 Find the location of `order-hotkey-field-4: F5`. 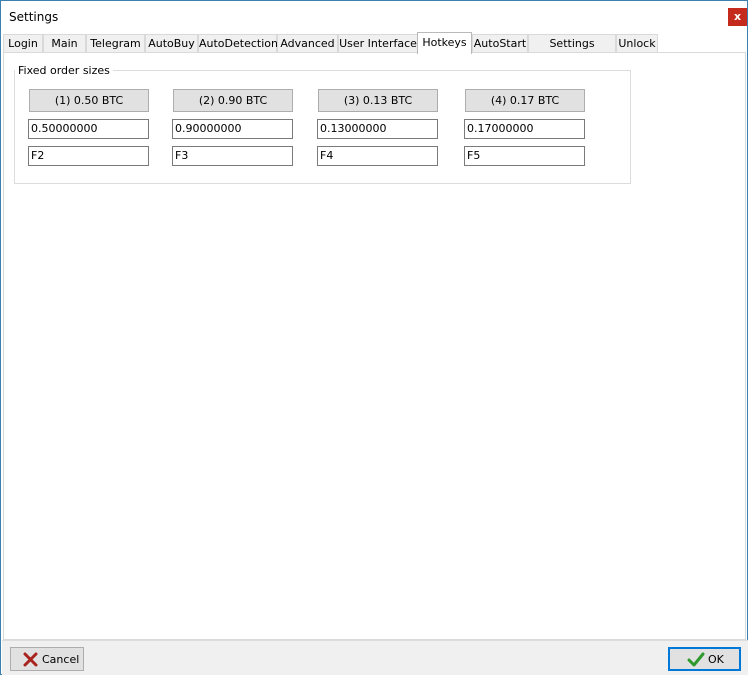

order-hotkey-field-4: F5 is located at coordinates (524, 156).